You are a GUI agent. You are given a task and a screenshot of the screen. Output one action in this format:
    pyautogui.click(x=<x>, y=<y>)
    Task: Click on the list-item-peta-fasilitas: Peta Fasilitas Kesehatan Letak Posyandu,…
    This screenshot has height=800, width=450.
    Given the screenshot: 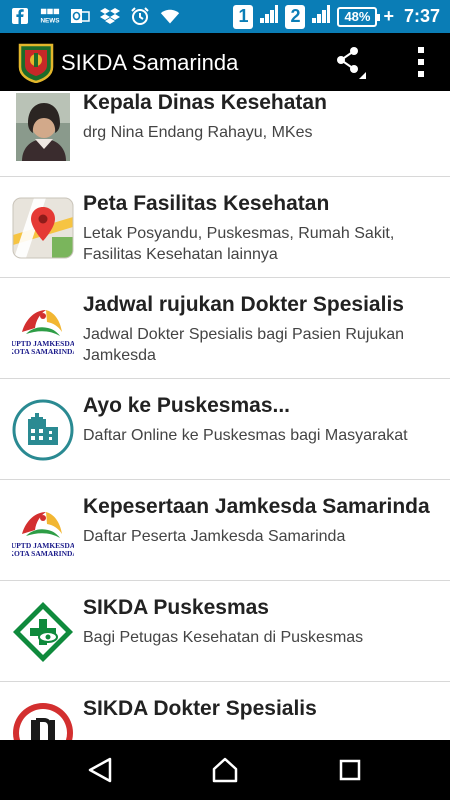 What is the action you would take?
    pyautogui.click(x=225, y=228)
    